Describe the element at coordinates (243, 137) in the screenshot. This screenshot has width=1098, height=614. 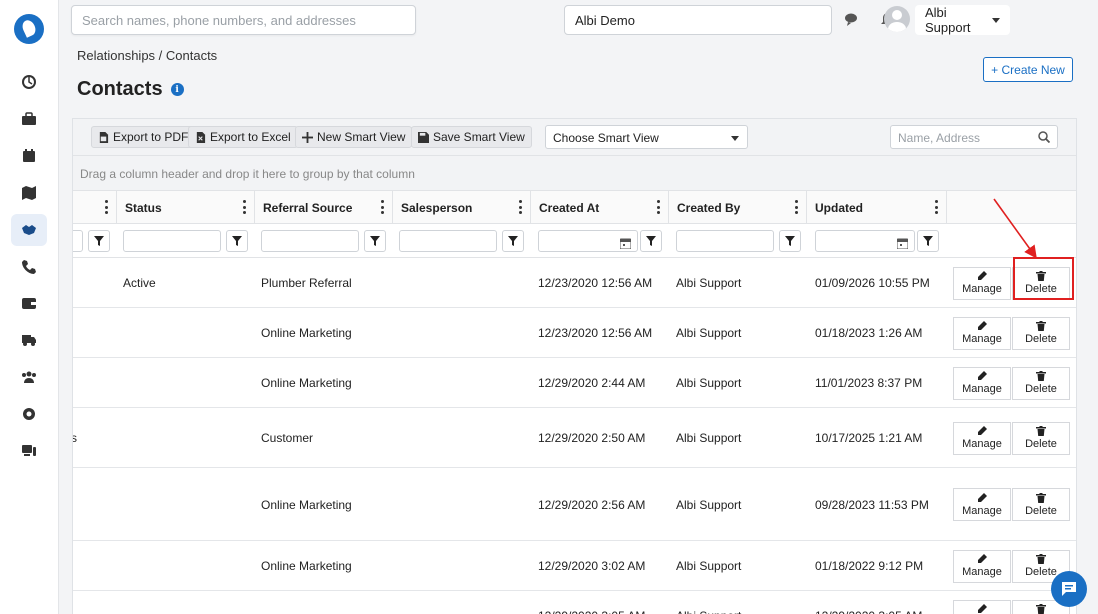
I see `export-excel-button: Export to Excel` at that location.